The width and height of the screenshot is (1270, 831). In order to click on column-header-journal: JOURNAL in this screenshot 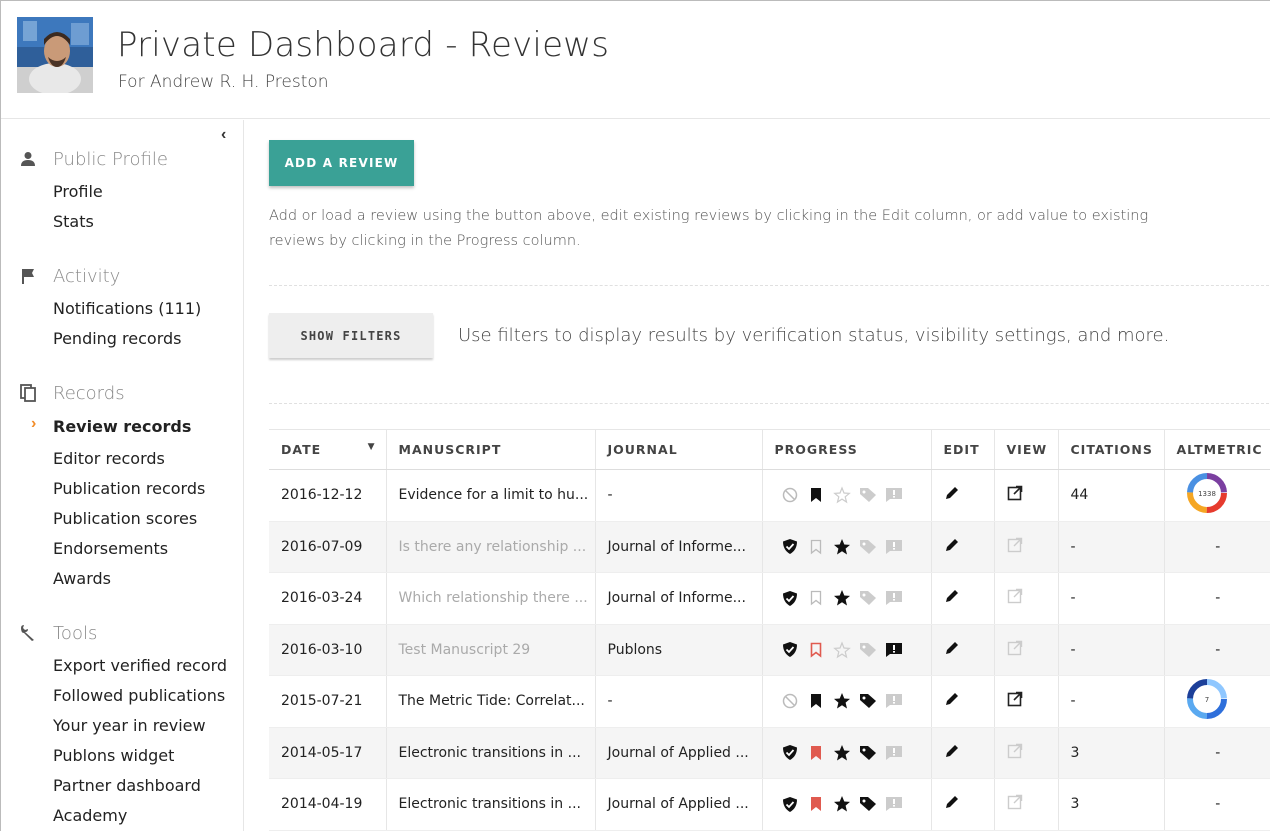, I will do `click(678, 449)`.